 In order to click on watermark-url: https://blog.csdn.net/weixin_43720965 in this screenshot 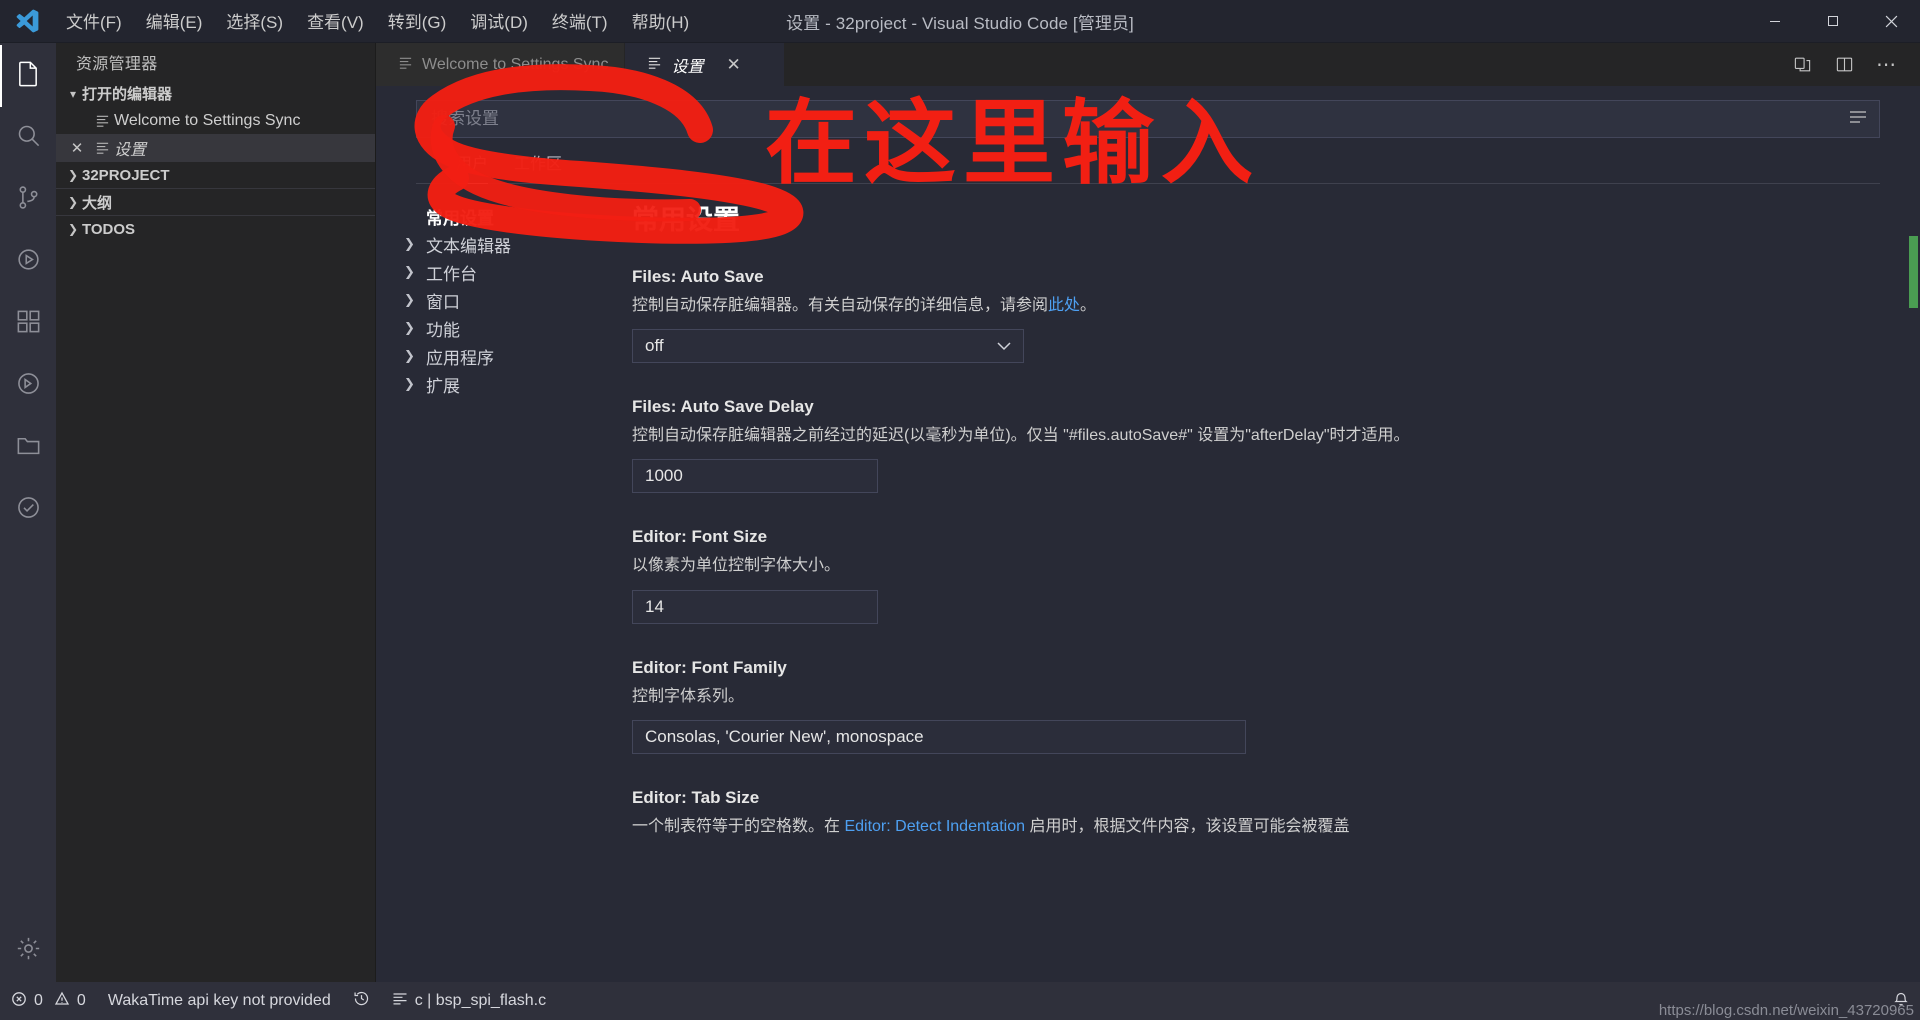, I will do `click(1786, 1010)`.